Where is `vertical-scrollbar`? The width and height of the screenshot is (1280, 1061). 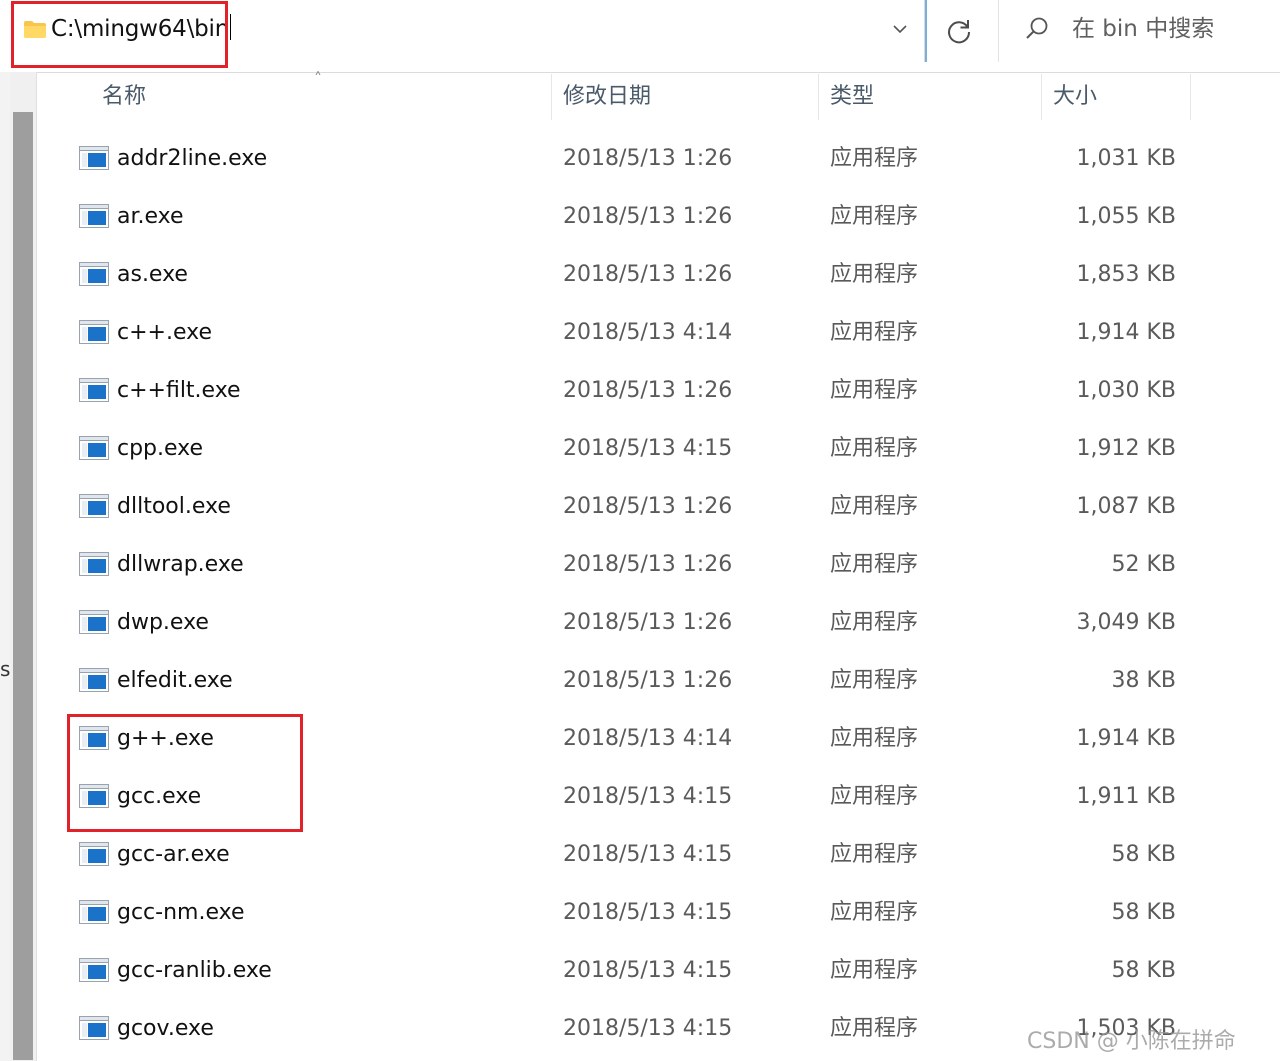 vertical-scrollbar is located at coordinates (23, 566).